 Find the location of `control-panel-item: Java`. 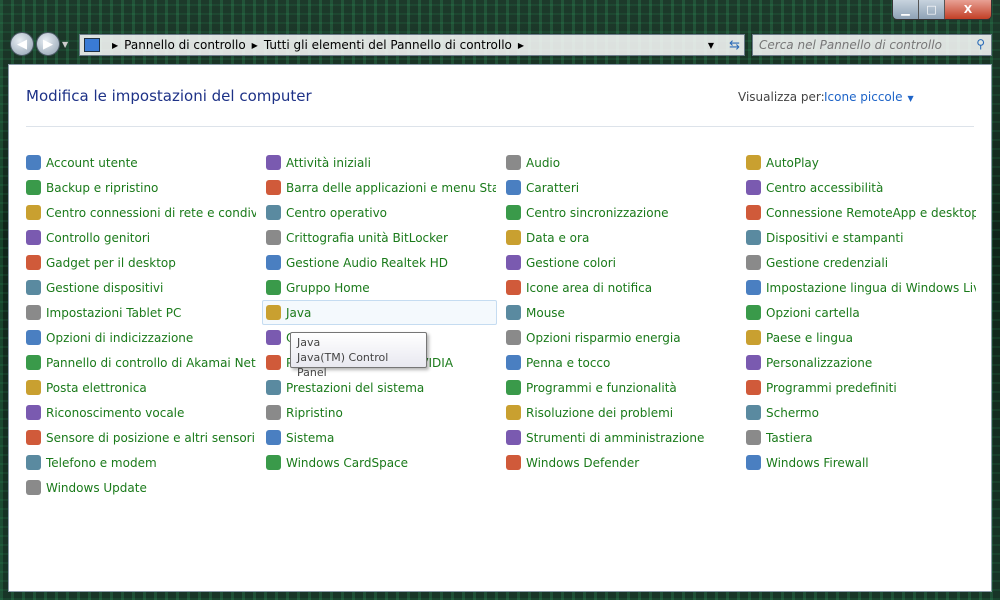

control-panel-item: Java is located at coordinates (379, 312).